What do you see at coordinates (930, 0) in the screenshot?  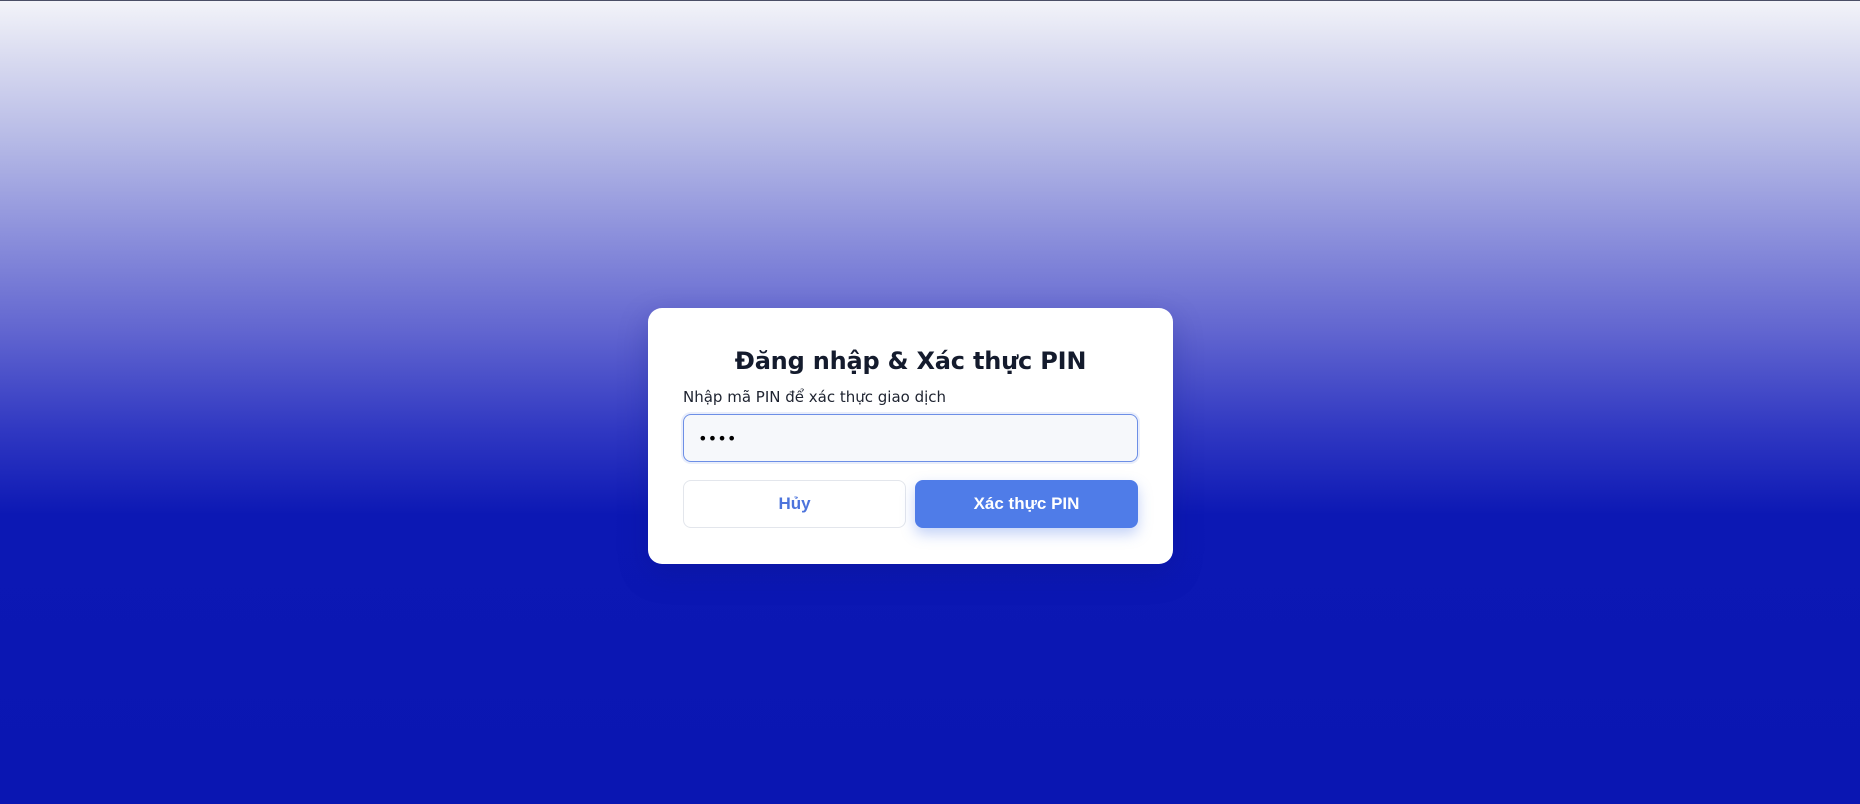 I see `window-top-border` at bounding box center [930, 0].